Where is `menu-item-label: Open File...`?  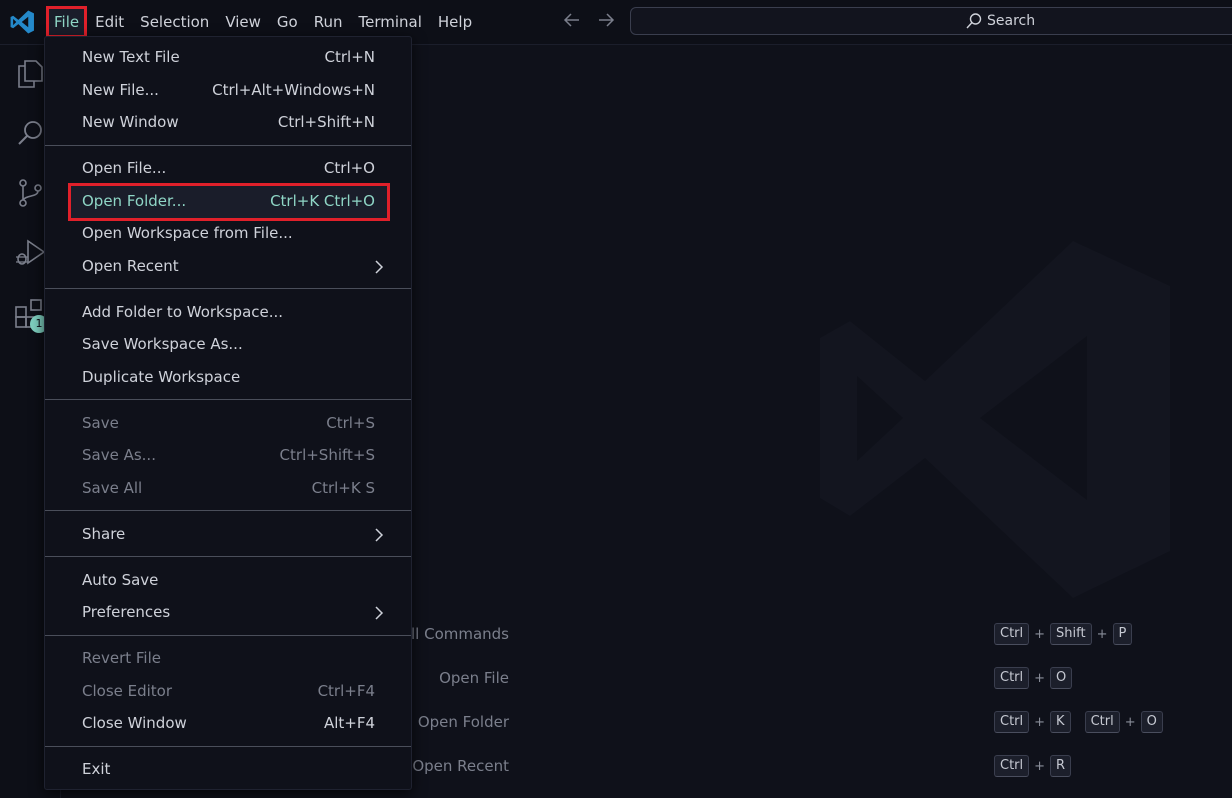 menu-item-label: Open File... is located at coordinates (124, 168).